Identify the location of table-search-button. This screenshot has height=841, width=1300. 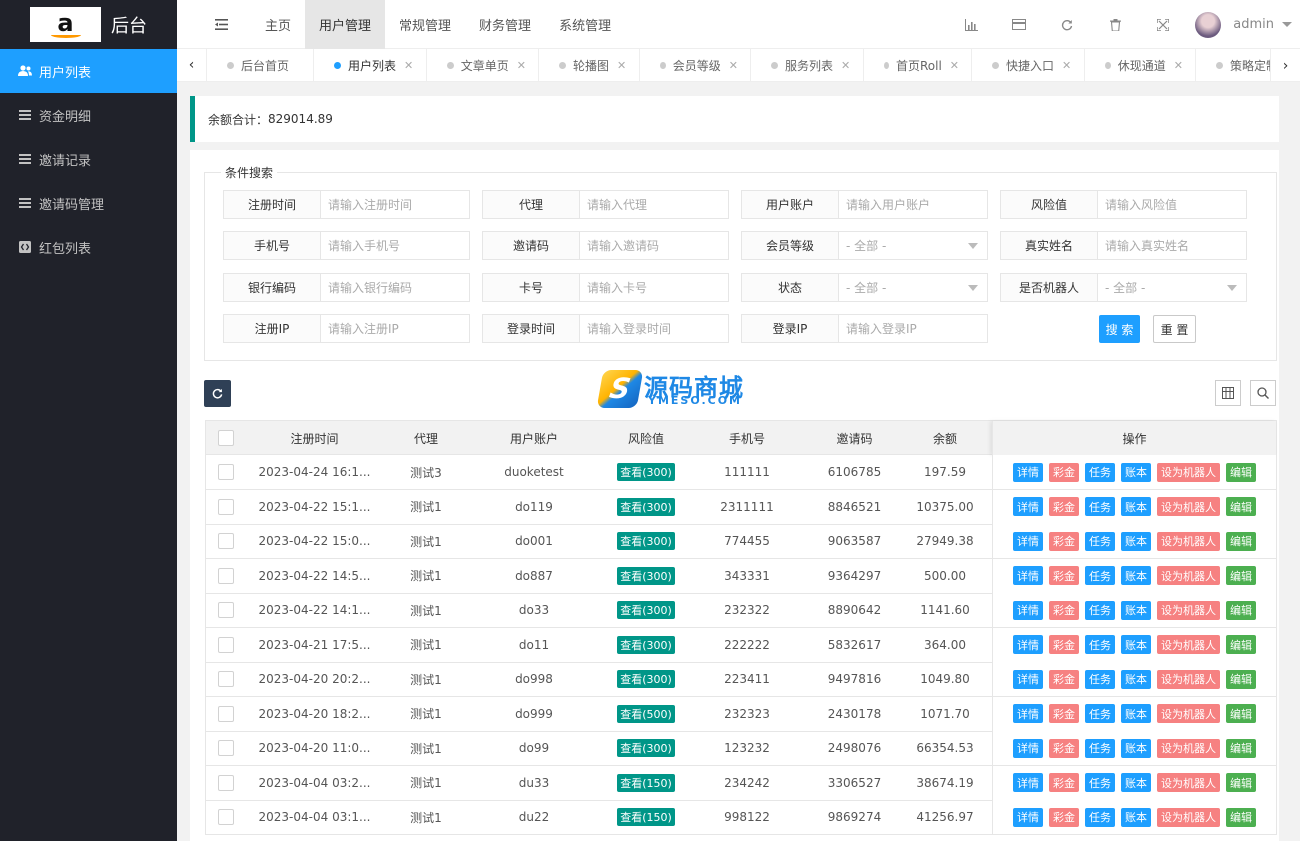
(1263, 393).